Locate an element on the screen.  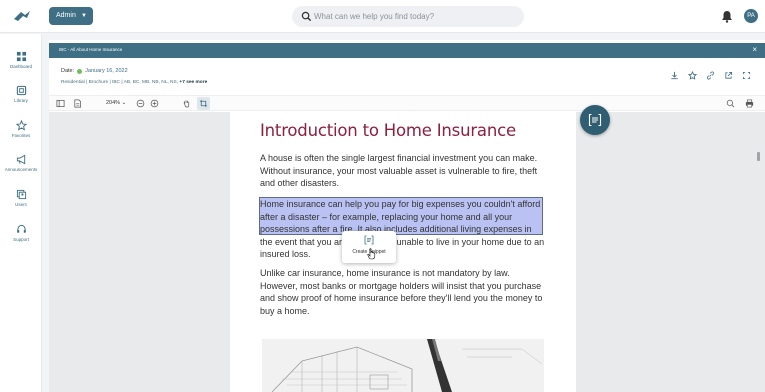
sidebar-item-label: Favorites is located at coordinates (21, 135).